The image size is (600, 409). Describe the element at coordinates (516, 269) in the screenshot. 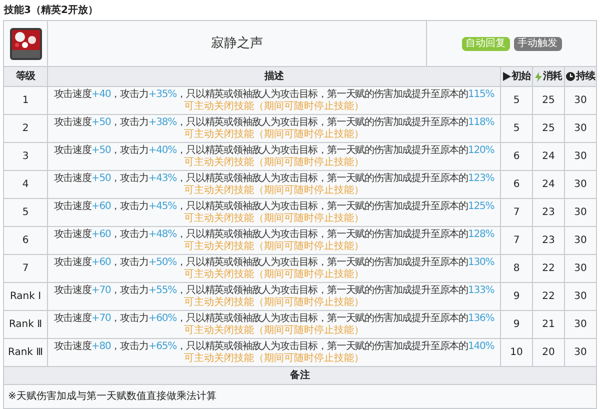

I see `initial-cell-text: 8` at that location.